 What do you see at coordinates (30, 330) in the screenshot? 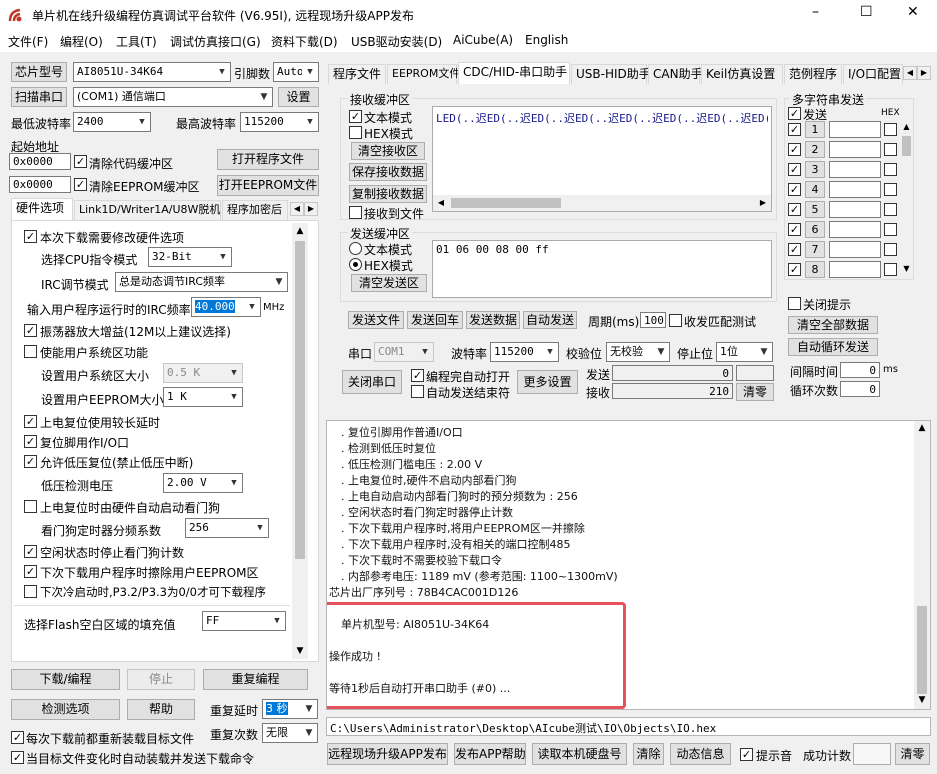
I see `osc-gain-checkbox: ✓` at bounding box center [30, 330].